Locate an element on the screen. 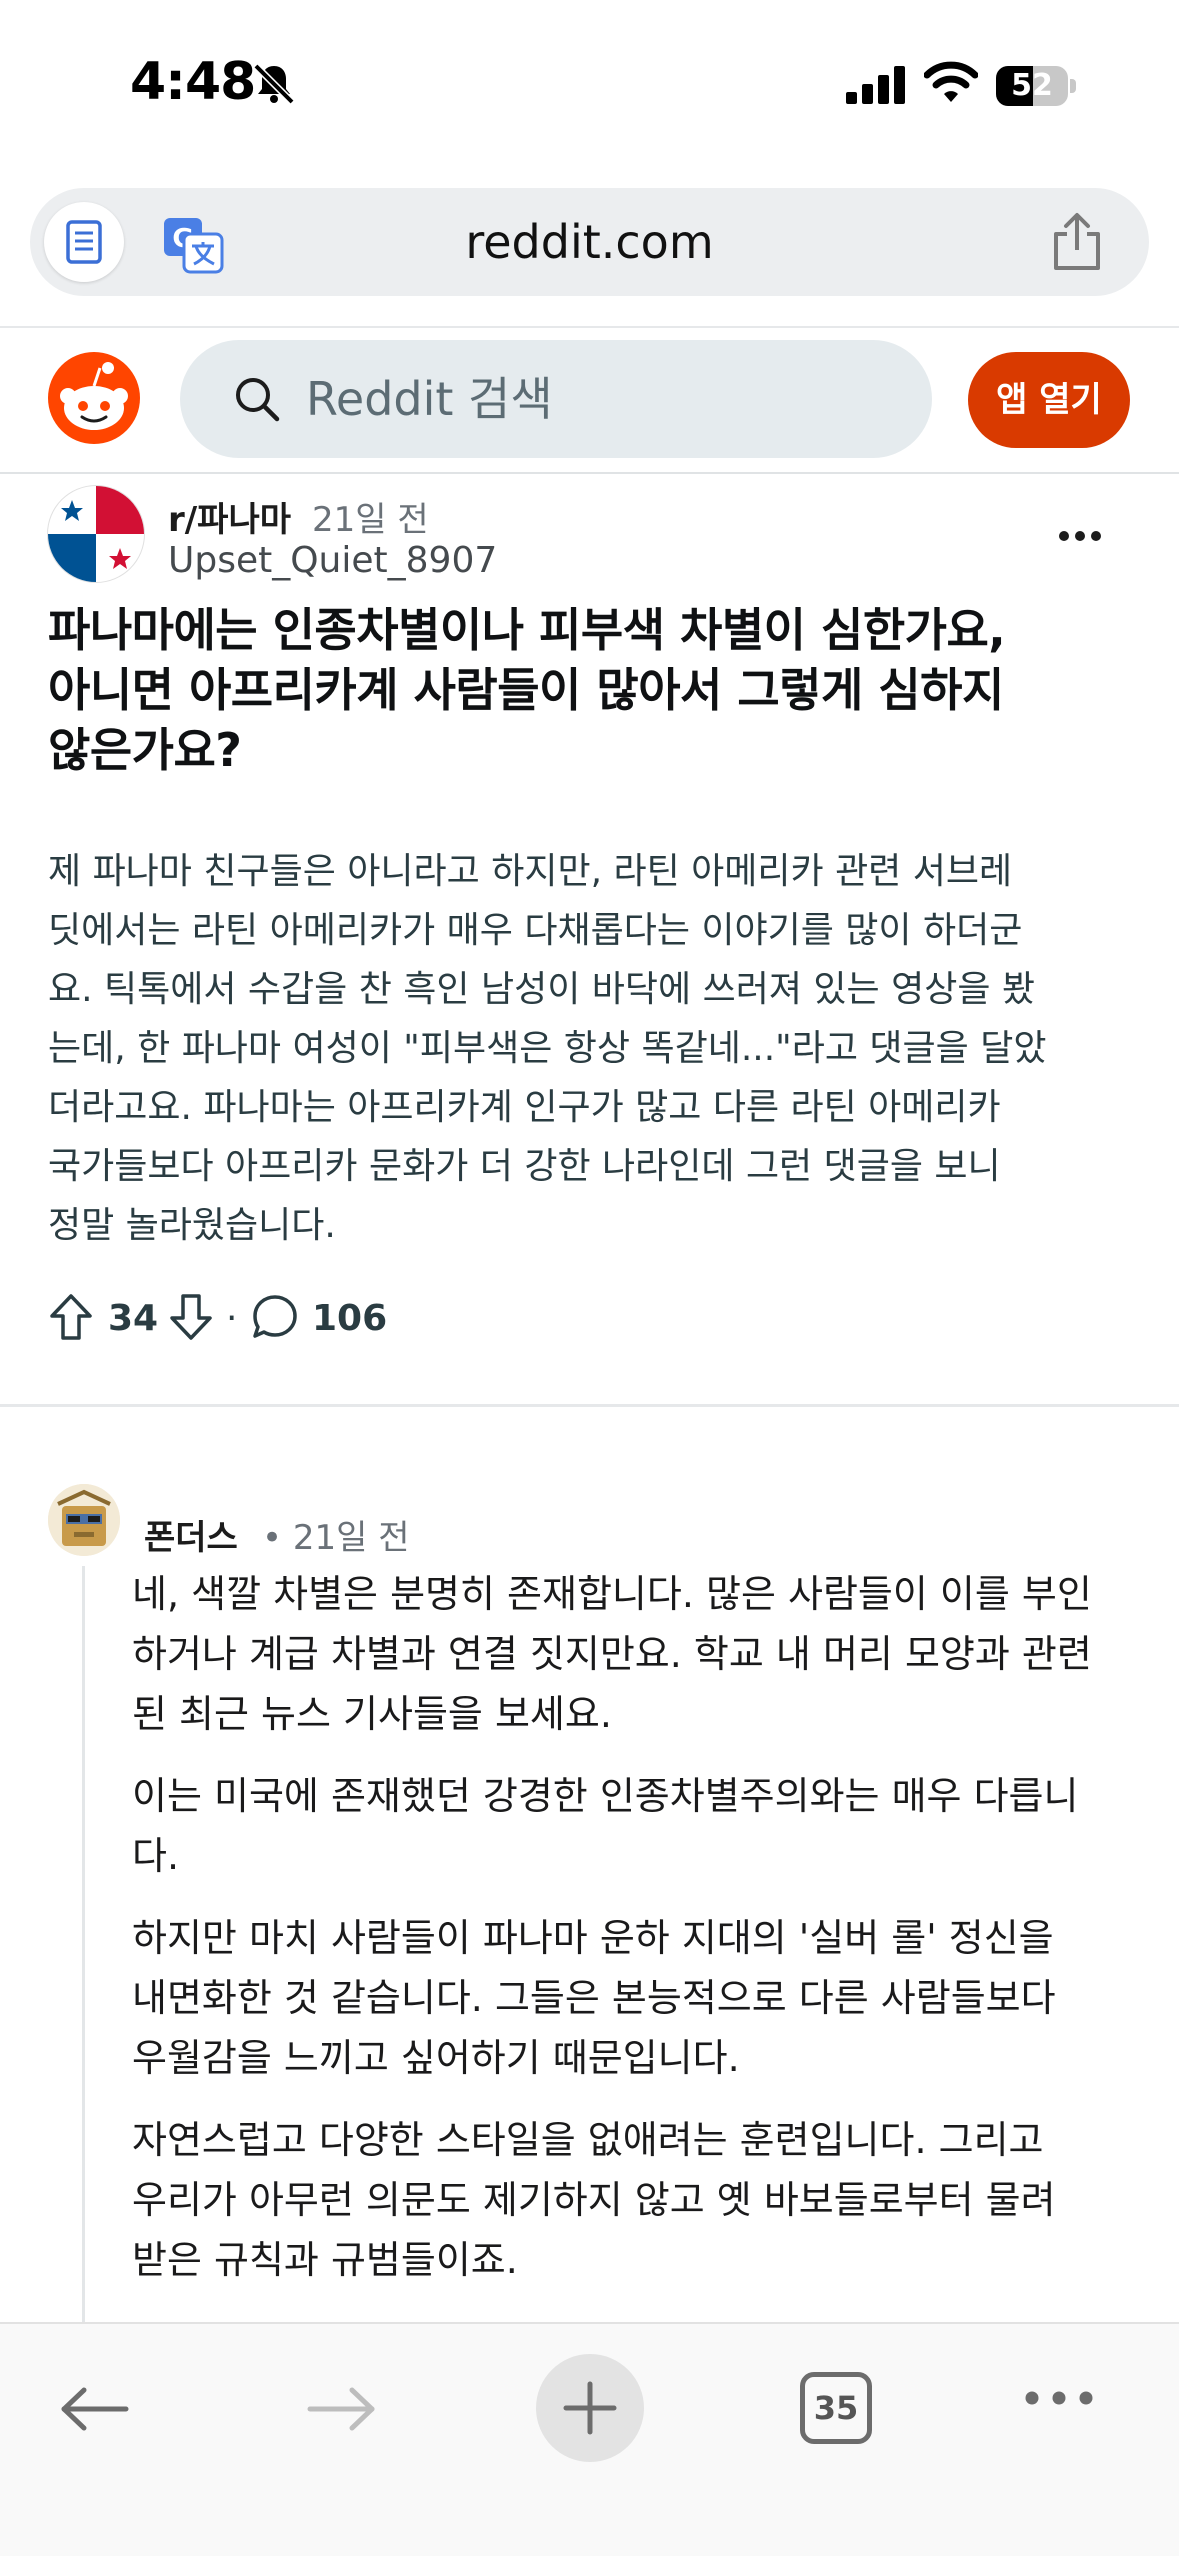 The image size is (1179, 2556). comment-line: 이는 미국에 존재했던 강경한 인종차별주의와는 매우 다릅니 is located at coordinates (605, 1796).